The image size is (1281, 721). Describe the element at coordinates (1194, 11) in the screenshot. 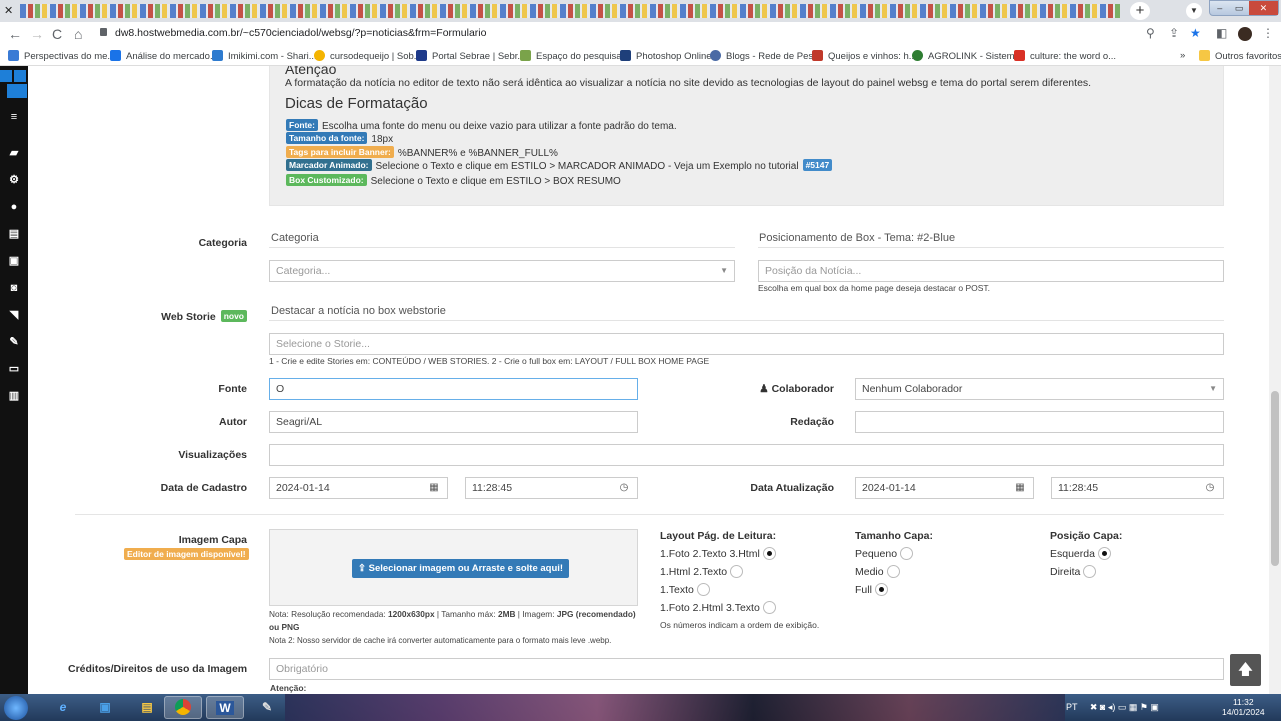

I see `tab-search-icon: ▼` at that location.